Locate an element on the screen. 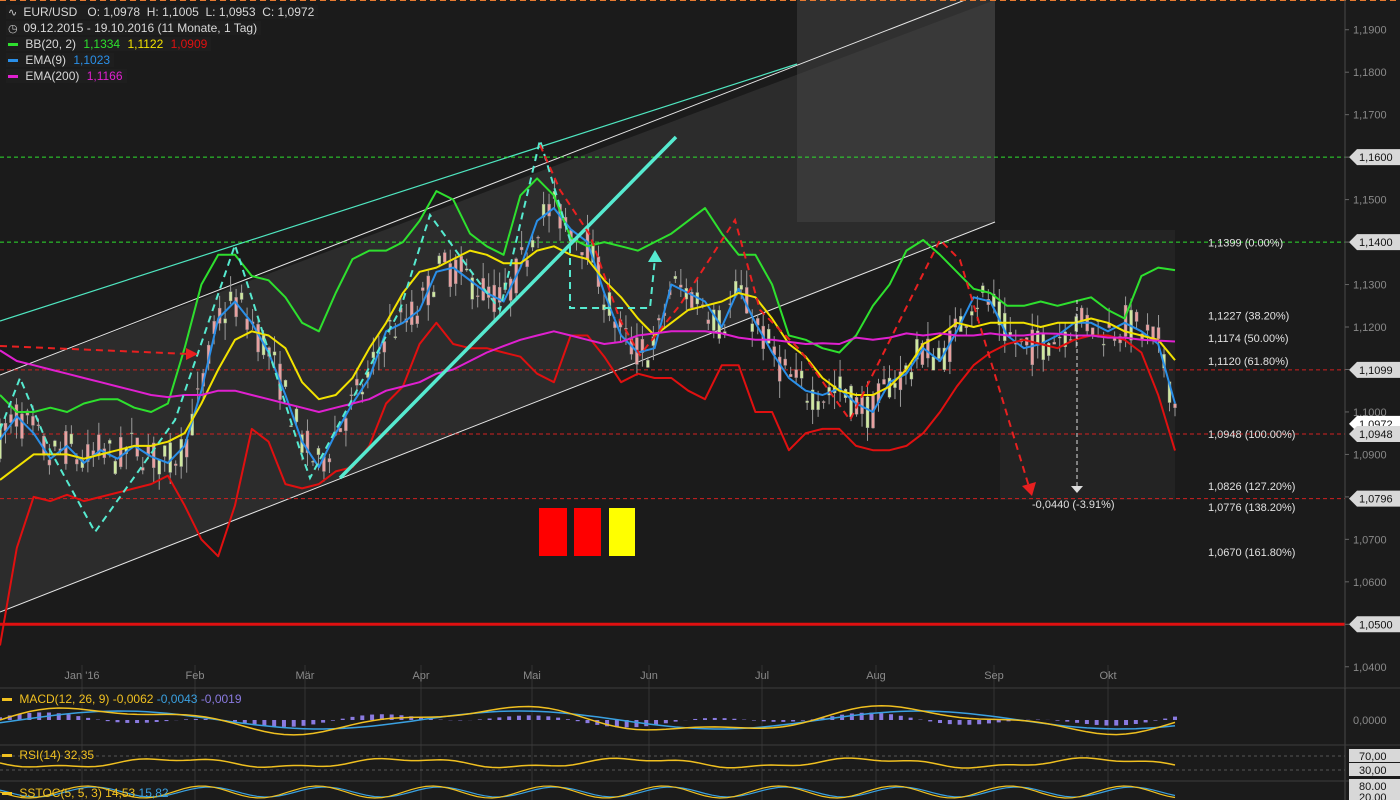 This screenshot has width=1400, height=800. x-tick-label: Sep is located at coordinates (994, 676).